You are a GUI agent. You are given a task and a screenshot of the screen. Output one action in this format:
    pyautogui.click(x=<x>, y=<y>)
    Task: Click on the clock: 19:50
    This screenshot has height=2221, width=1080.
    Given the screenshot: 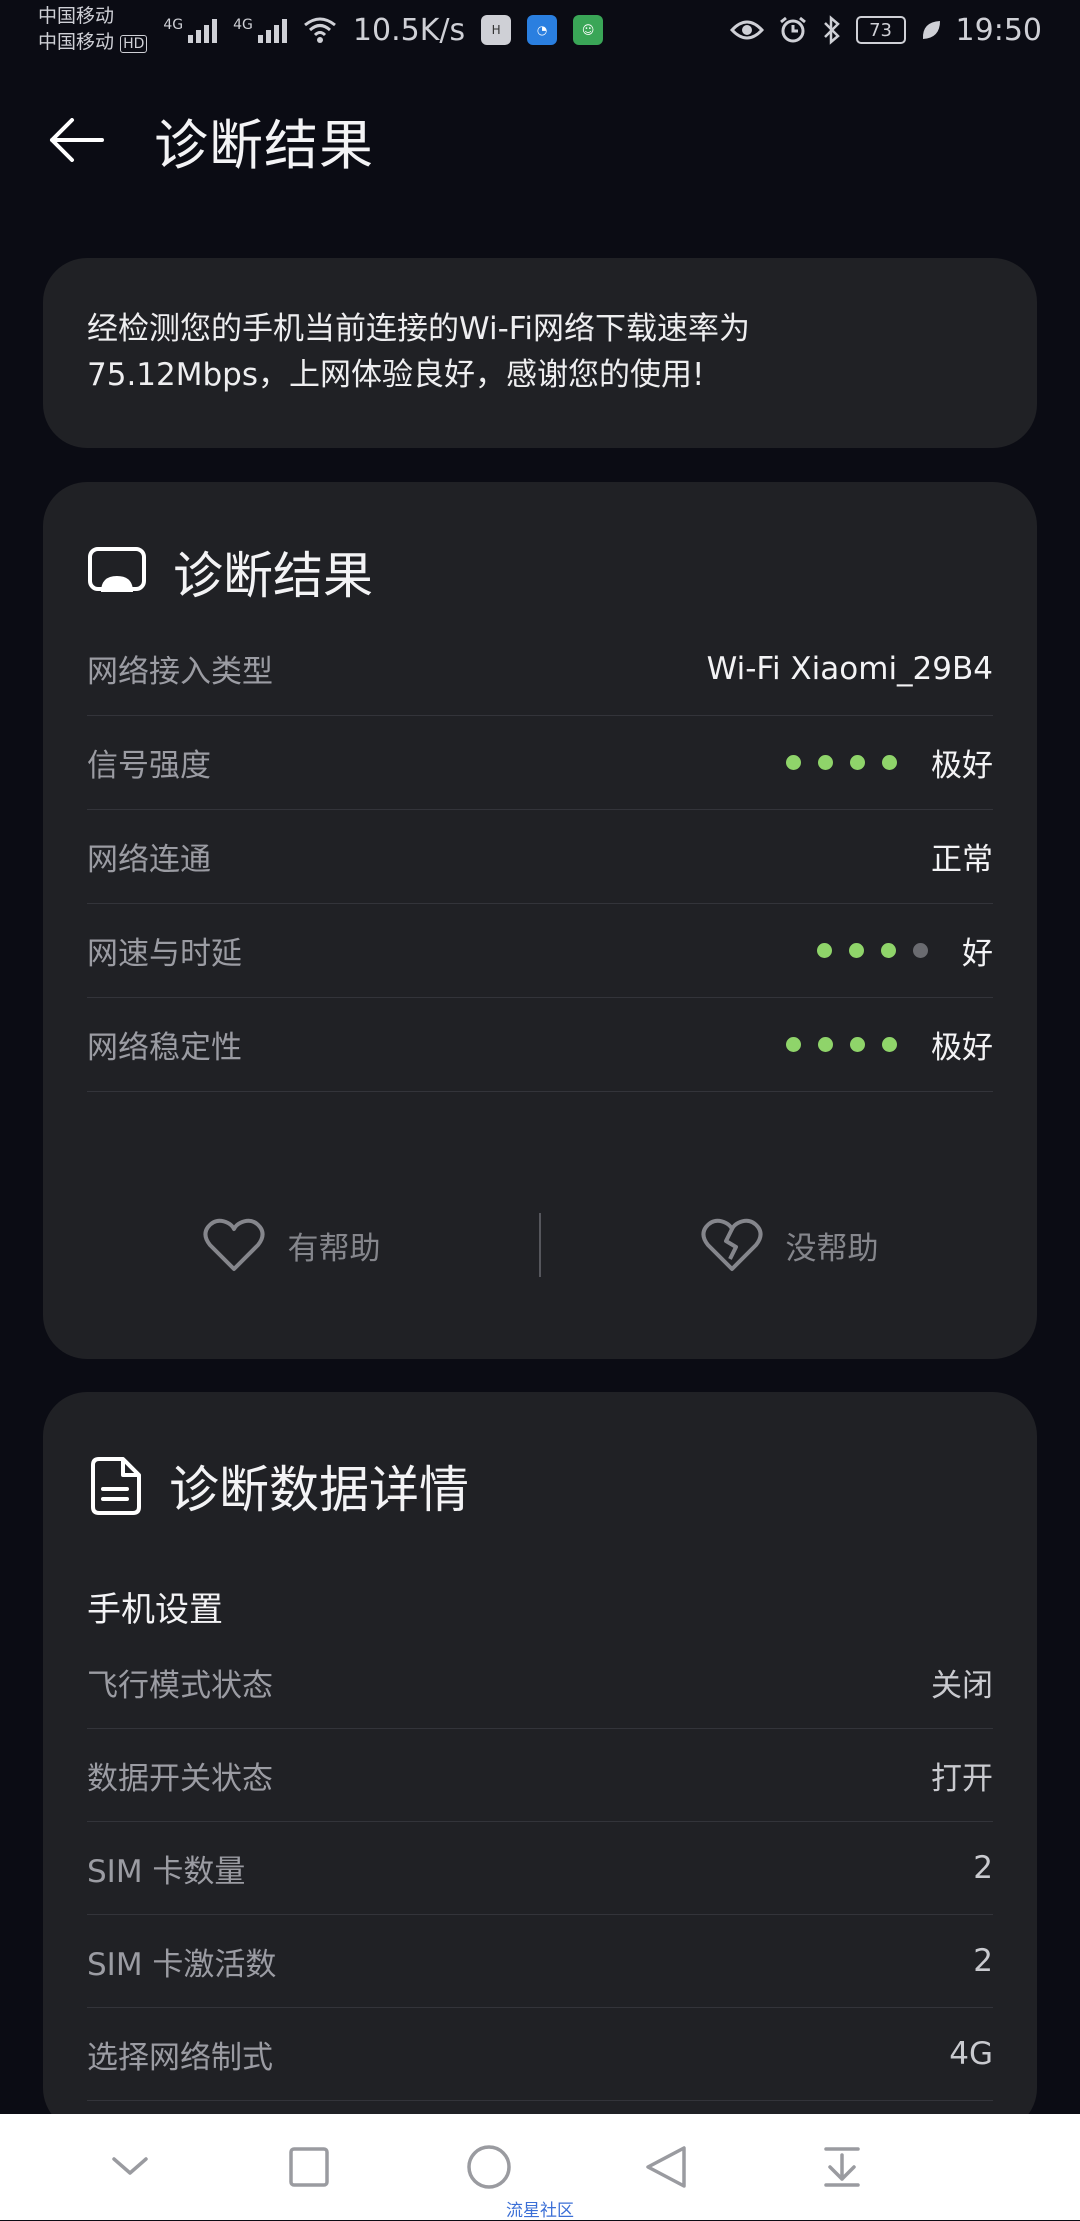 What is the action you would take?
    pyautogui.click(x=998, y=30)
    